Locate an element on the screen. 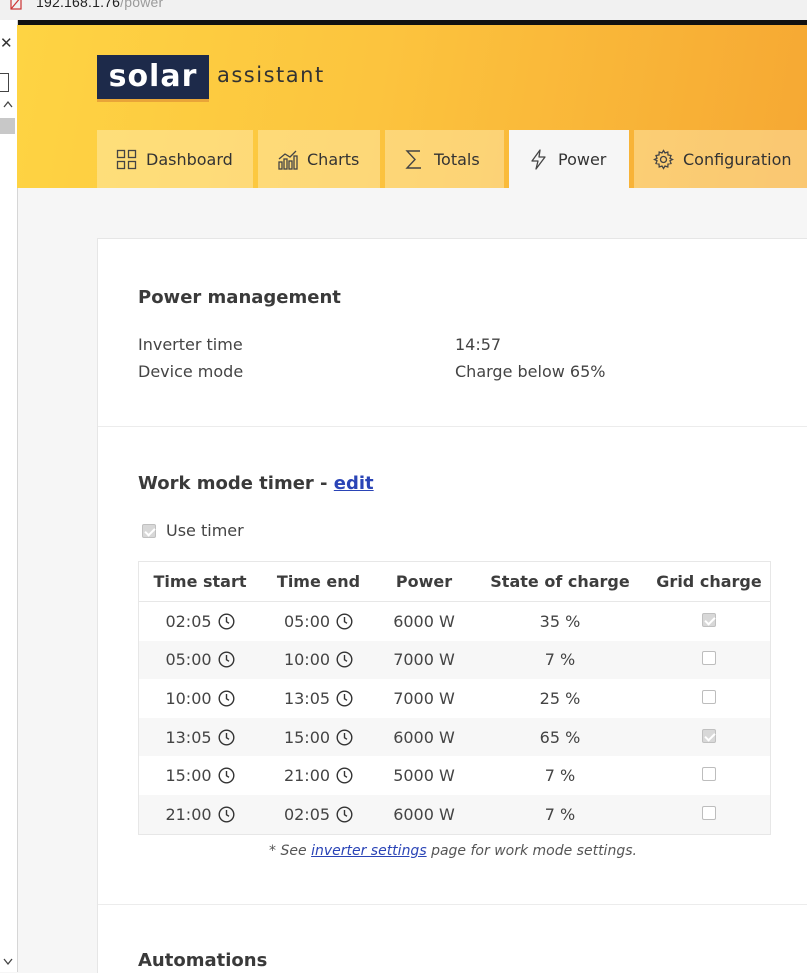  power-management-title: Power management is located at coordinates (239, 297).